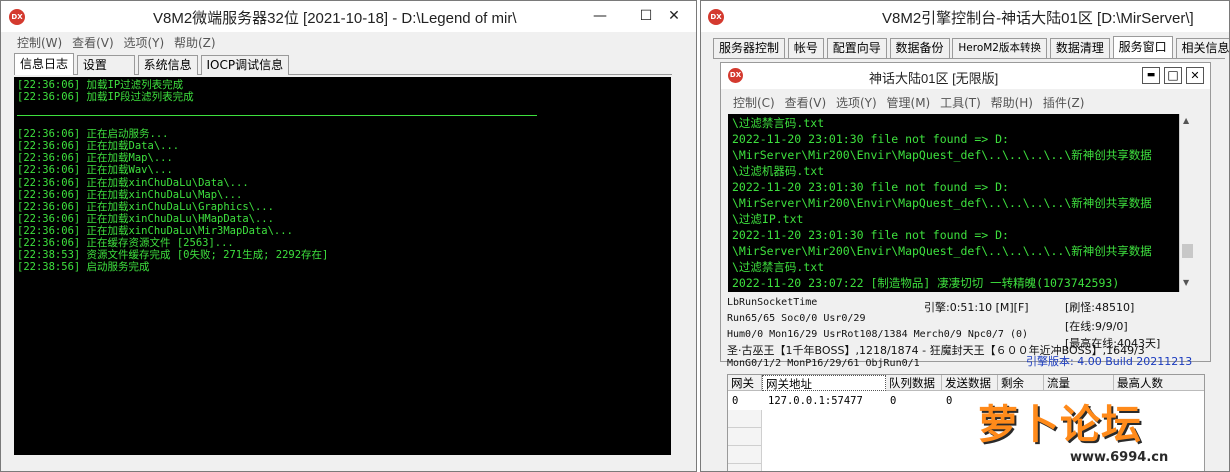 The image size is (1230, 472). Describe the element at coordinates (105, 97) in the screenshot. I see `log-line: [22:36:06] 加载IP段过滤列表完成` at that location.